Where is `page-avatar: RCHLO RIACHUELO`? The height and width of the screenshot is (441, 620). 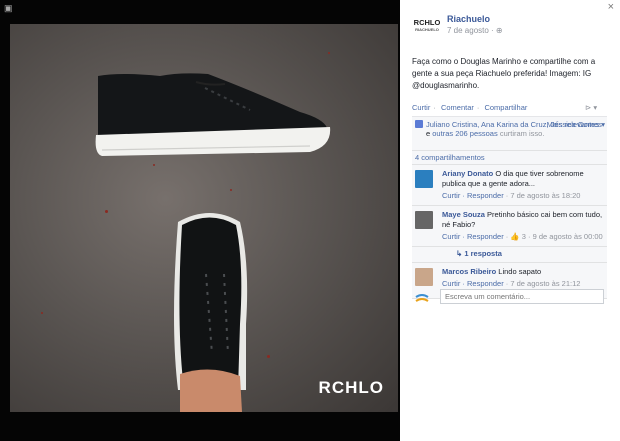
page-avatar: RCHLO RIACHUELO is located at coordinates (427, 28).